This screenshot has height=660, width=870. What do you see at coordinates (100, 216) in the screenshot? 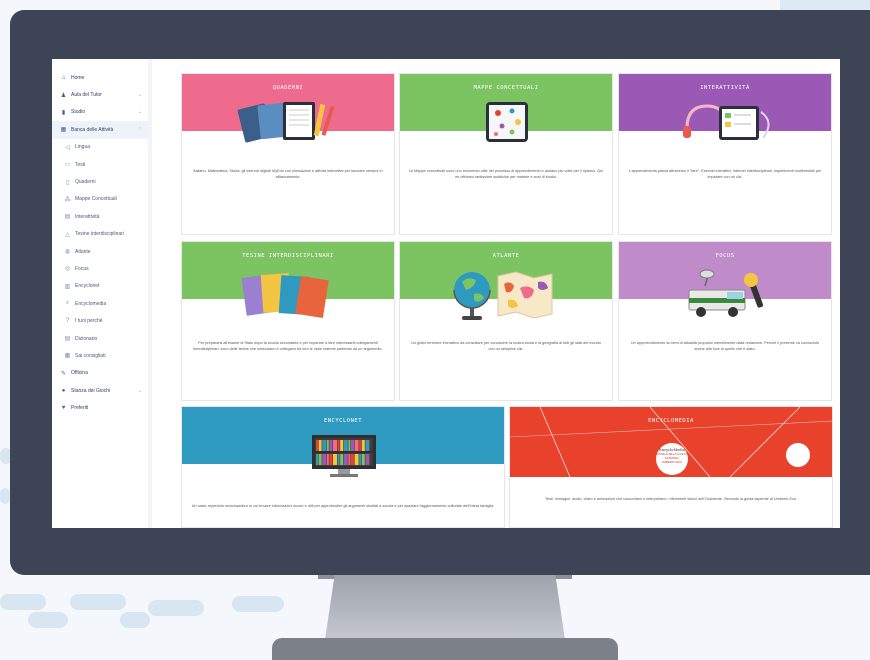
I see `sidebar-item-interattivit: ▤ Interattività` at bounding box center [100, 216].